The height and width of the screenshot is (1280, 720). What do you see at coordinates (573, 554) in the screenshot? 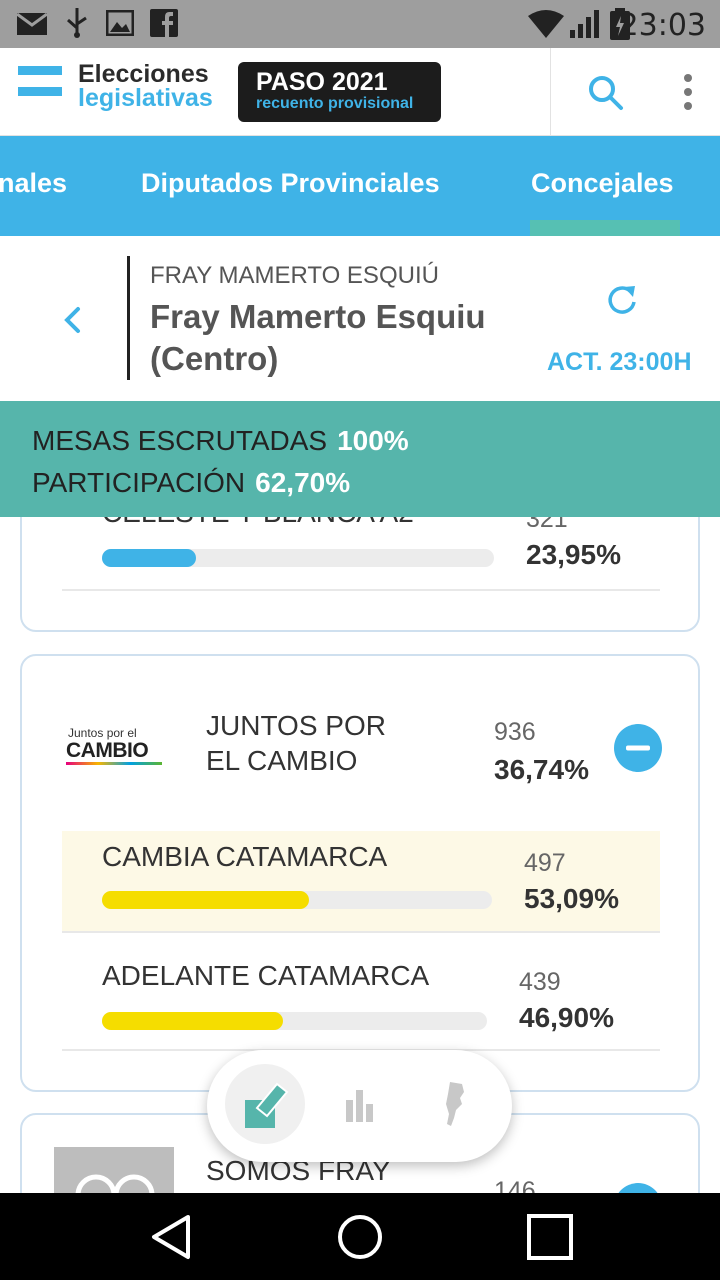
I see `list-percent: 23,95%` at bounding box center [573, 554].